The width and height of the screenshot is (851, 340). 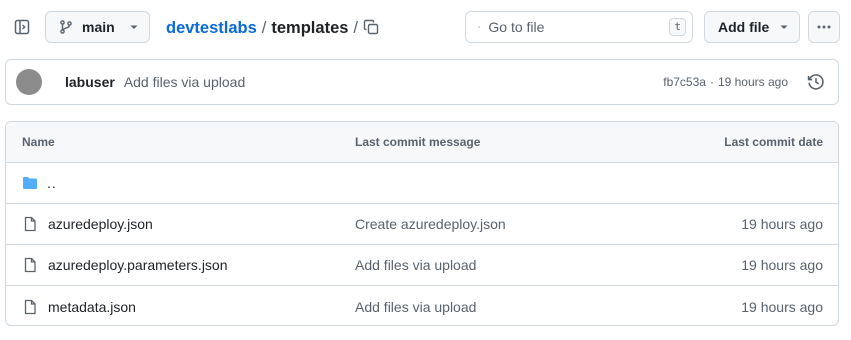 What do you see at coordinates (184, 82) in the screenshot?
I see `commit-message: Add files via upload` at bounding box center [184, 82].